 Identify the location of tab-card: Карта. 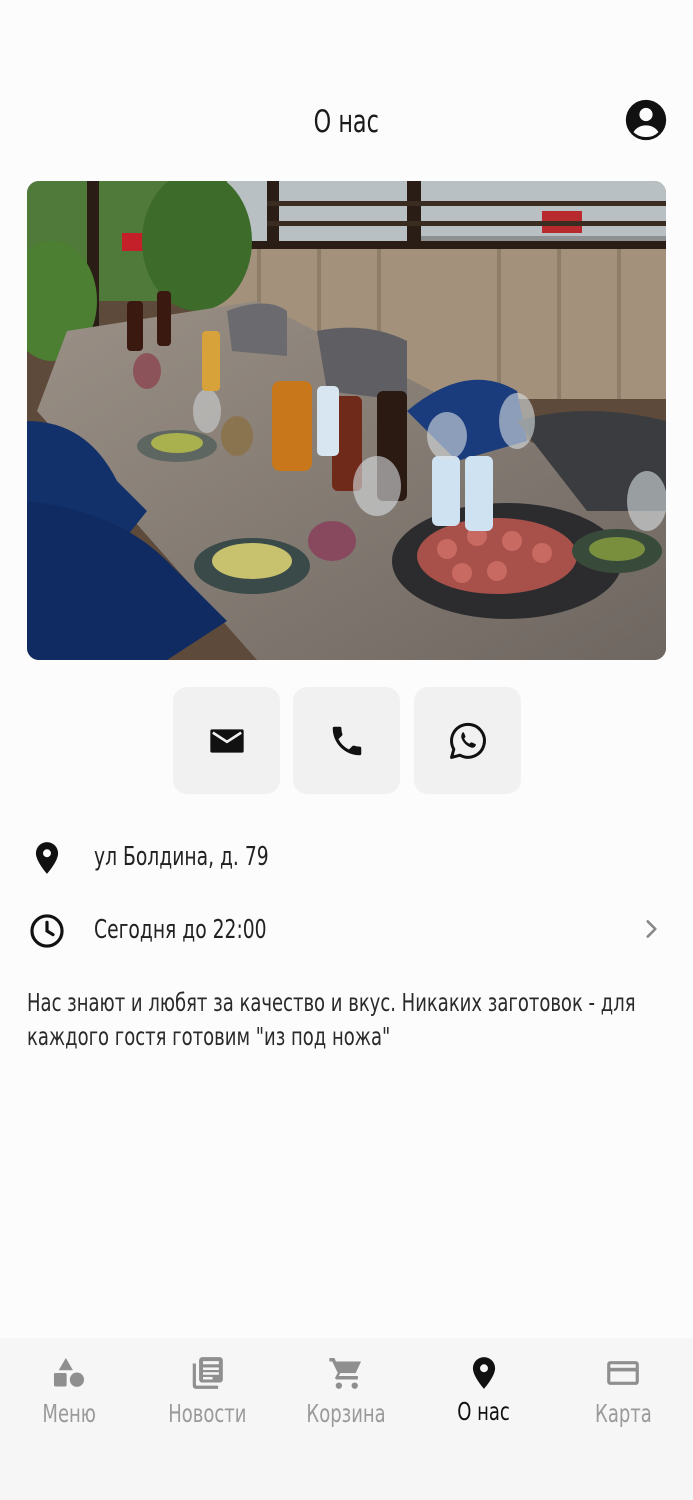
(623, 1393).